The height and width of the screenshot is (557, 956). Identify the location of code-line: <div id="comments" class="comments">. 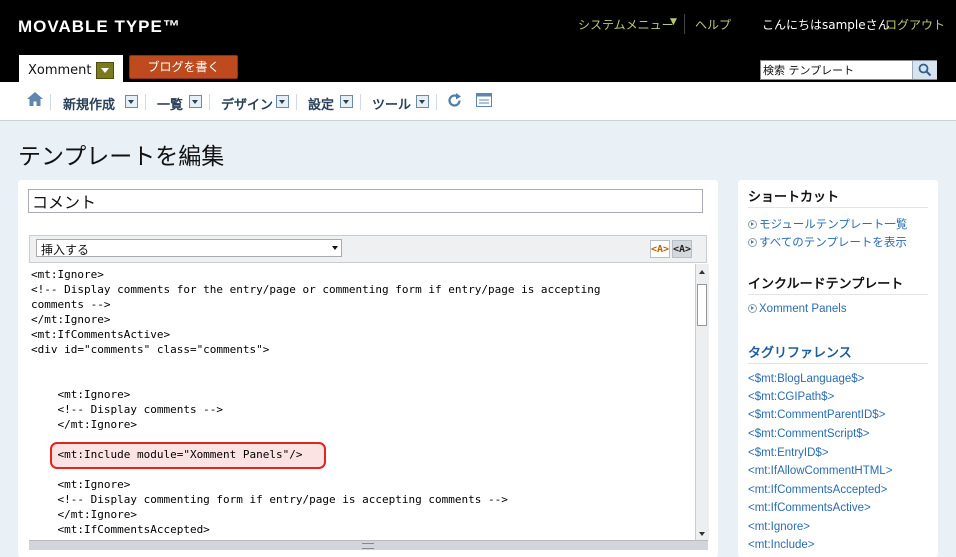
(150, 349).